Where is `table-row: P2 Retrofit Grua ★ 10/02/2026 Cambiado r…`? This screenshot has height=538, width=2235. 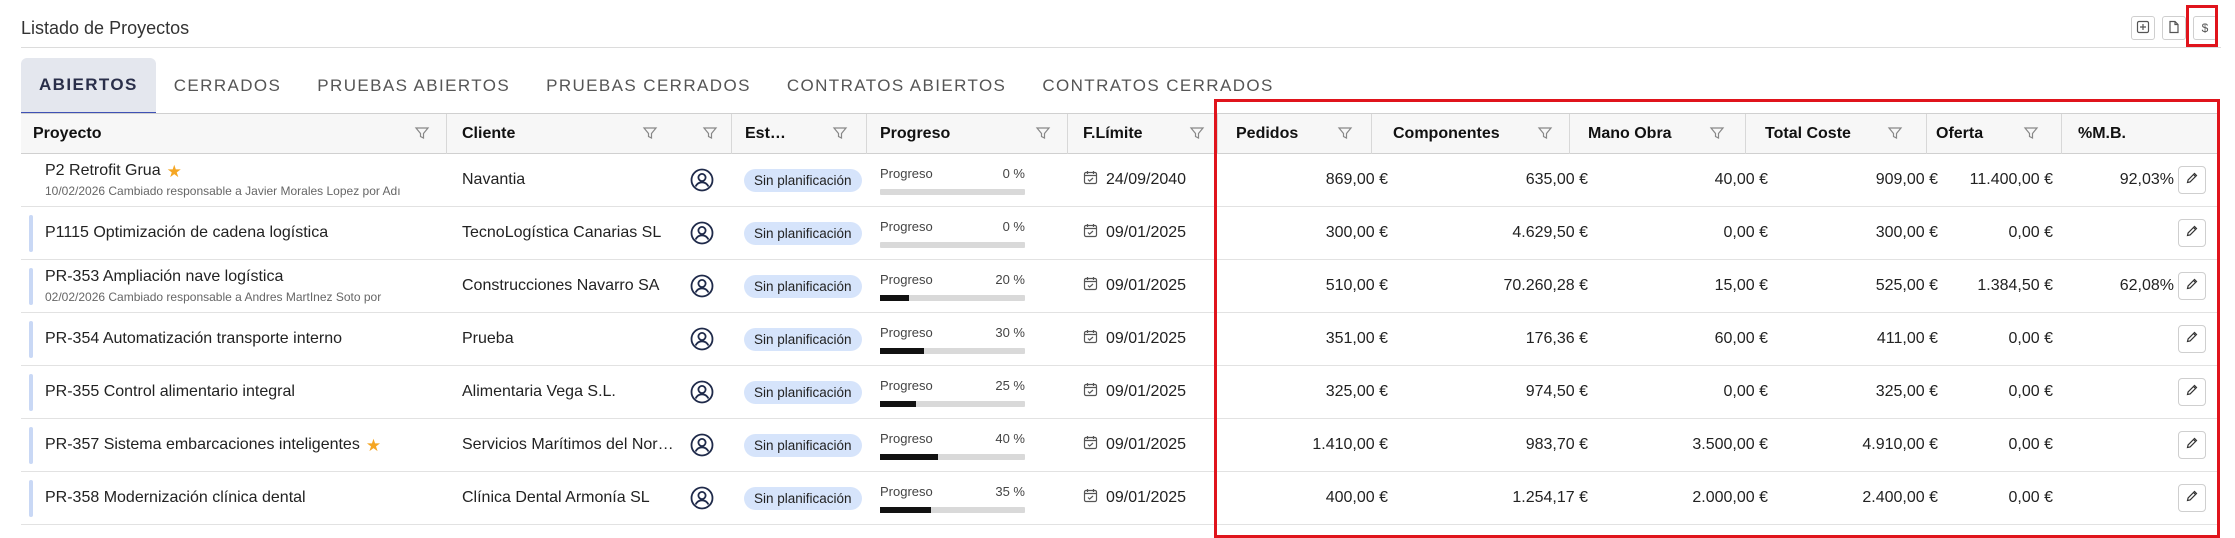 table-row: P2 Retrofit Grua ★ 10/02/2026 Cambiado r… is located at coordinates (1120, 180).